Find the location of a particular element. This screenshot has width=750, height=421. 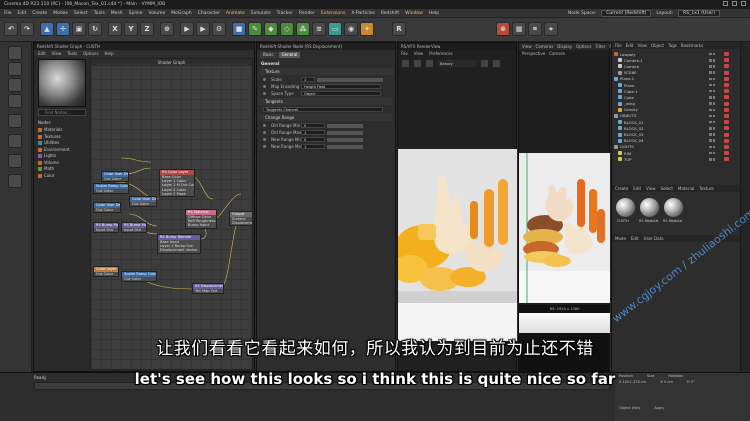

sg-menu-help: Help is located at coordinates (109, 53).